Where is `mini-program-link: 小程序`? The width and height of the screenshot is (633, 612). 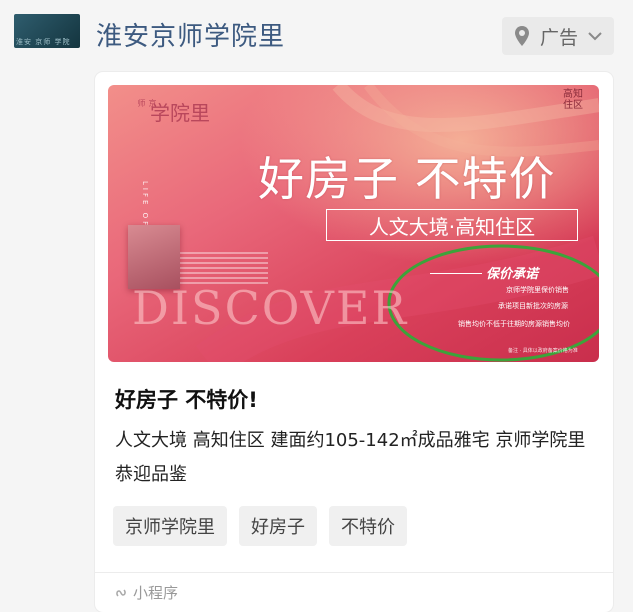 mini-program-link: 小程序 is located at coordinates (146, 592).